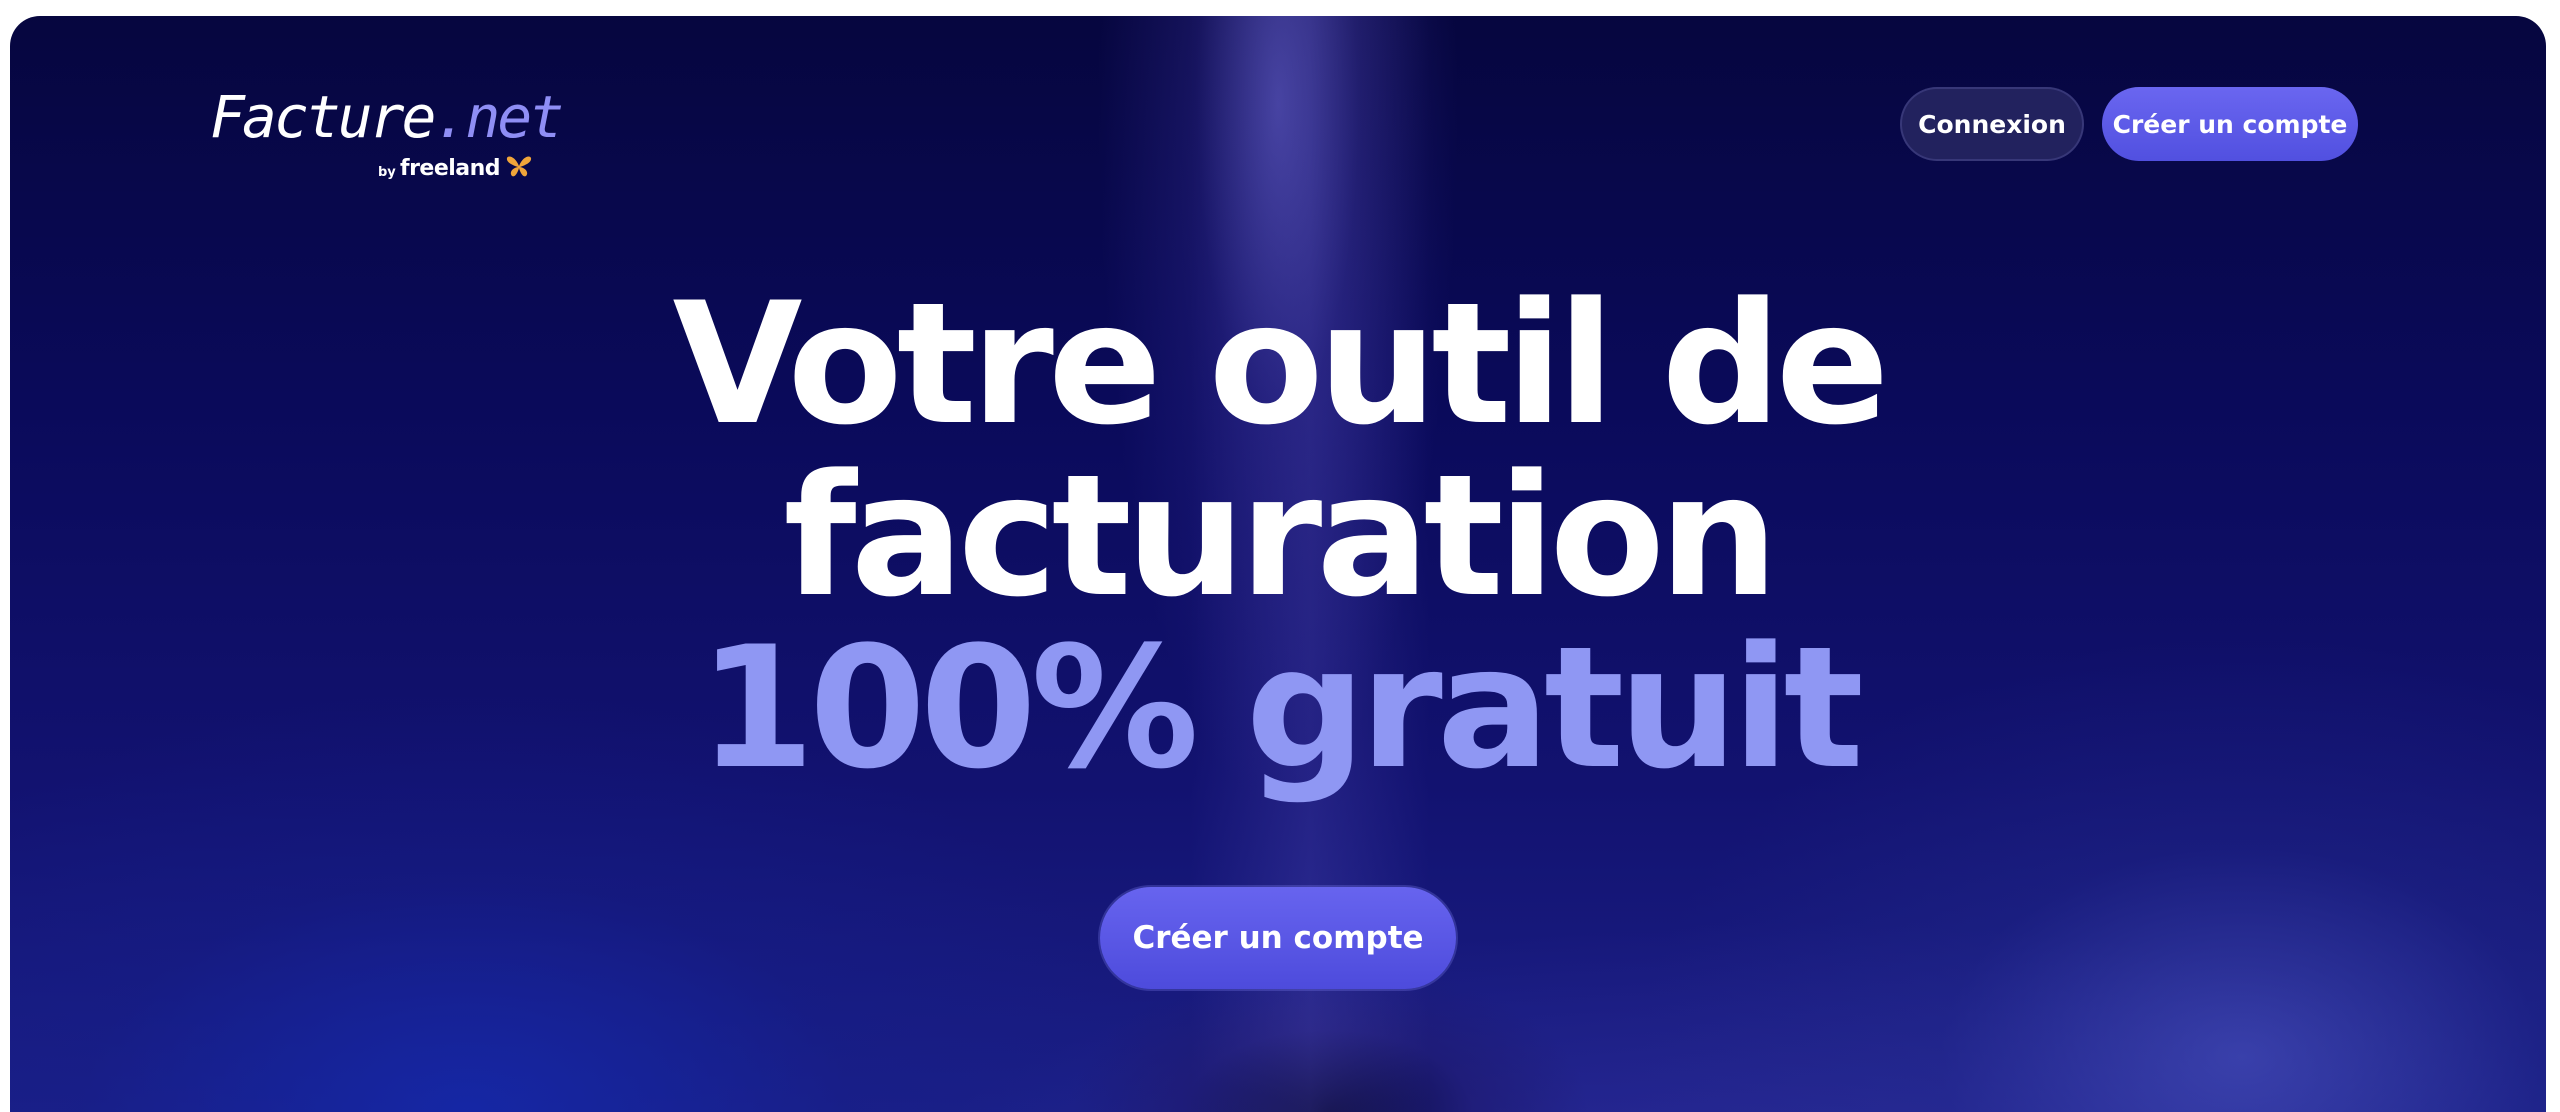  Describe the element at coordinates (450, 168) in the screenshot. I see `logo-freeland-text: freeland` at that location.